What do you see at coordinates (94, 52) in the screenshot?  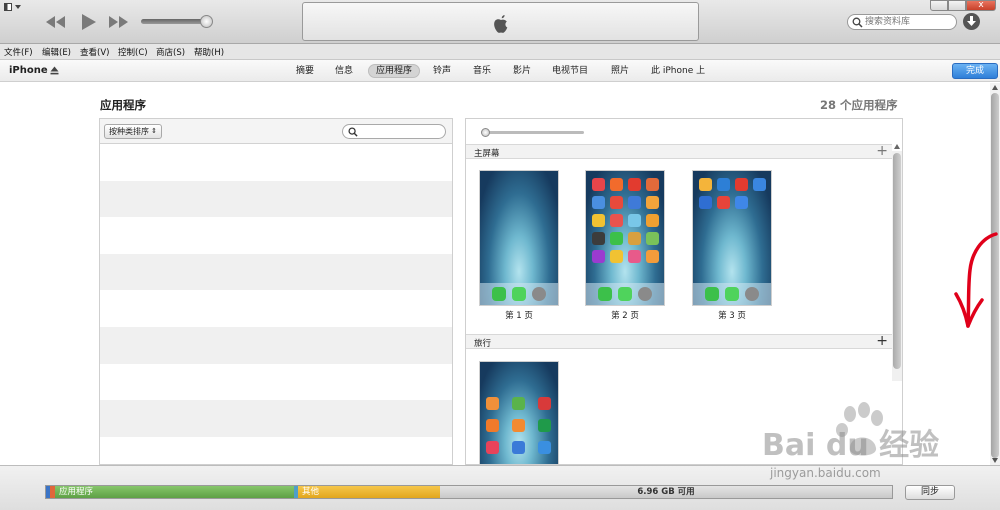 I see `menu-view: 查看(V)` at bounding box center [94, 52].